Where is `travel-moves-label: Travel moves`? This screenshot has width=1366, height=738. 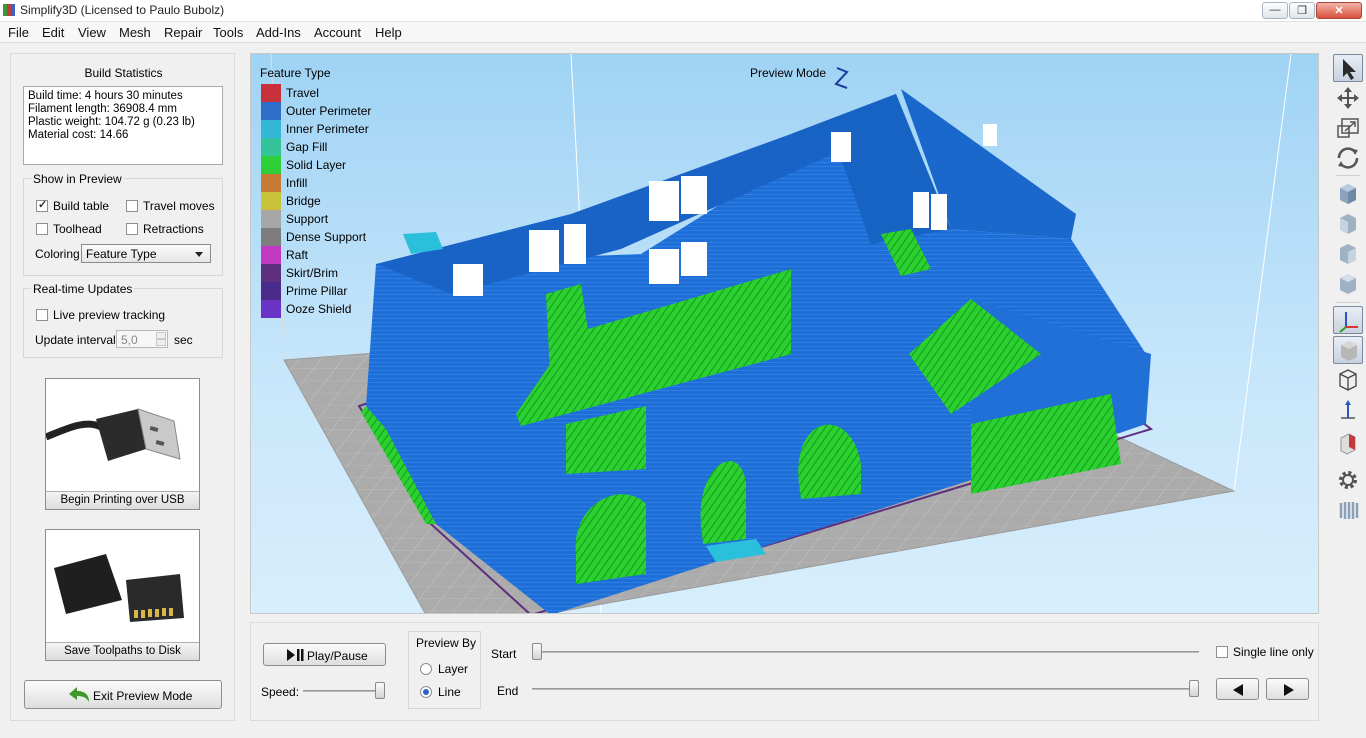 travel-moves-label: Travel moves is located at coordinates (179, 206).